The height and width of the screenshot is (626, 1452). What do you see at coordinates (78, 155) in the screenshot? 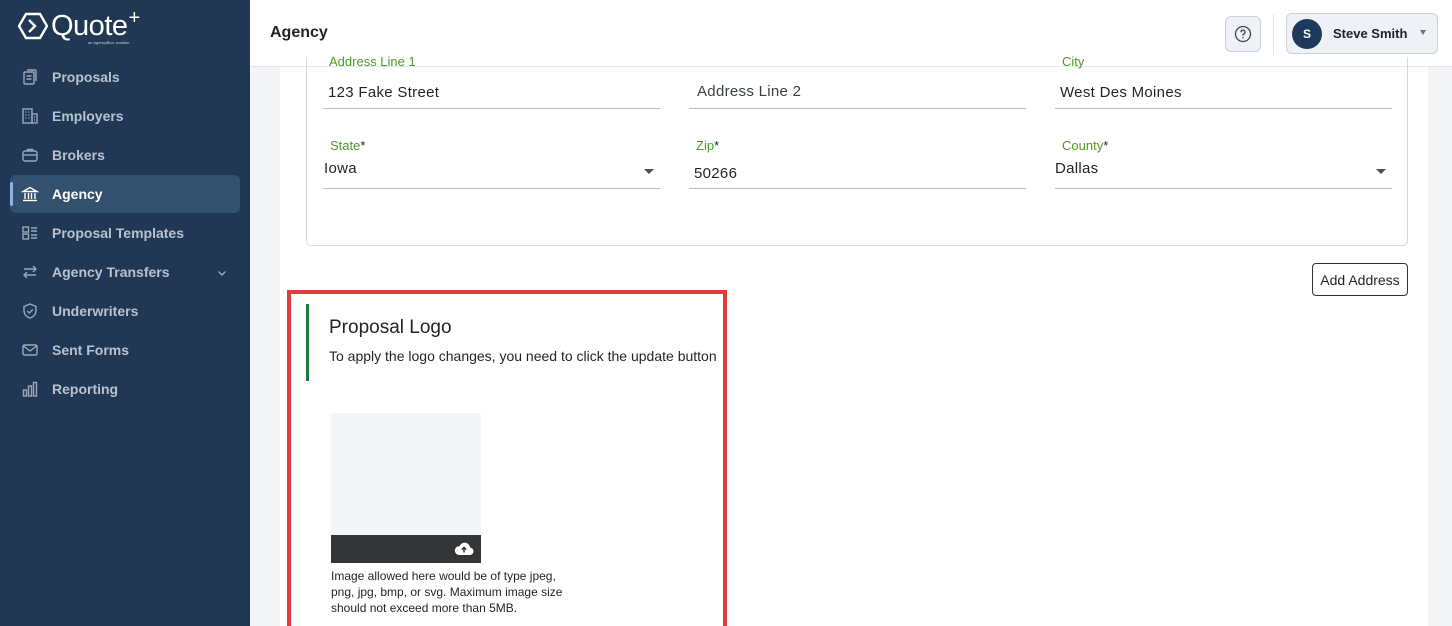
I see `sidebar-item-label: Brokers` at bounding box center [78, 155].